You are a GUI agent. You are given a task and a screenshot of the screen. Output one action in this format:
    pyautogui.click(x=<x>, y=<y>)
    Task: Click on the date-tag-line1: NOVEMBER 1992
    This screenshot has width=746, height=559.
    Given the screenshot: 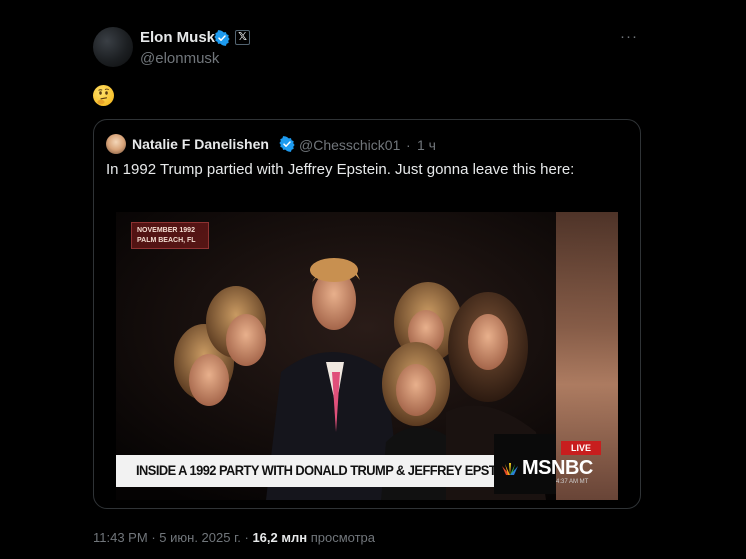 What is the action you would take?
    pyautogui.click(x=166, y=230)
    